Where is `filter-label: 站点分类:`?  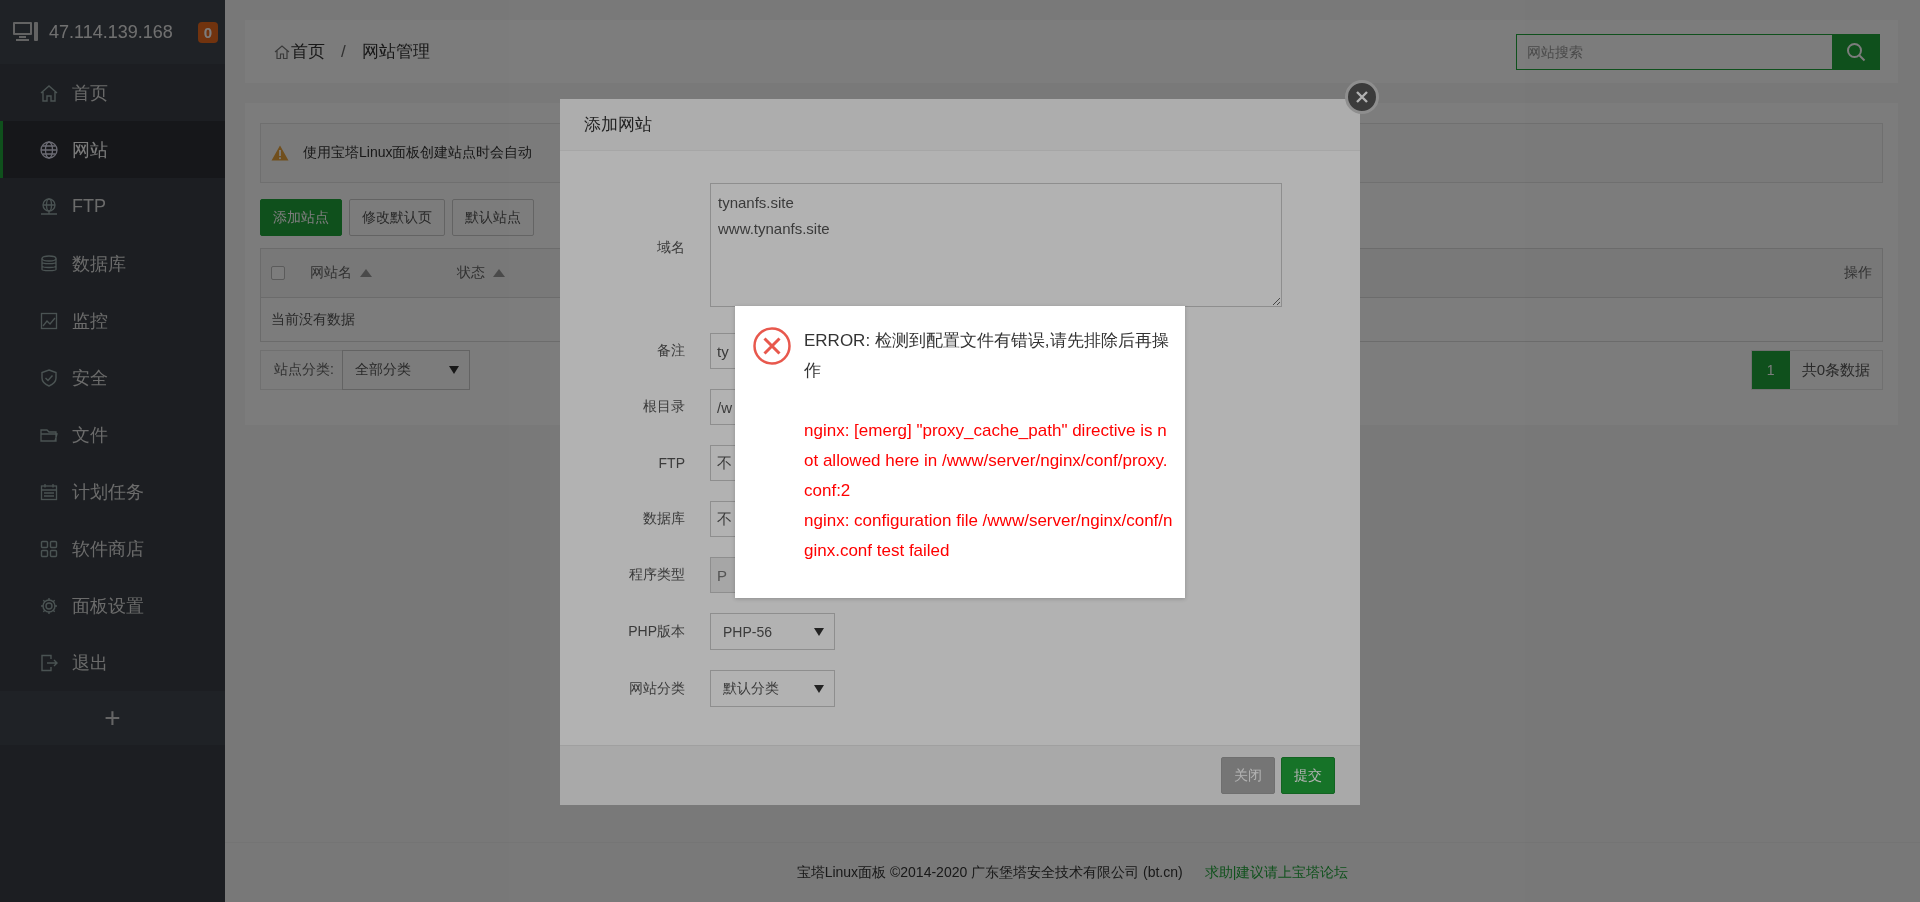
filter-label: 站点分类: is located at coordinates (304, 370).